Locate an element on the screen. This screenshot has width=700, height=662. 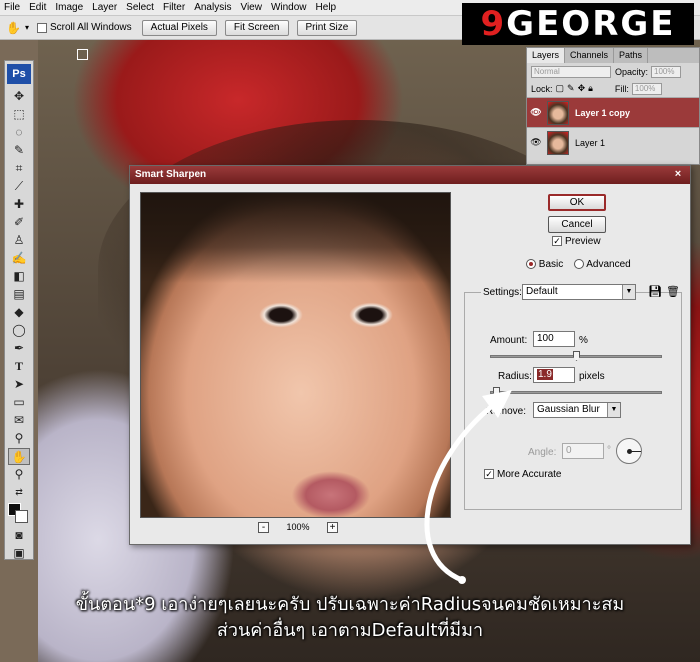
layer-row: 👁︎ Layer 1 is located at coordinates (613, 142).